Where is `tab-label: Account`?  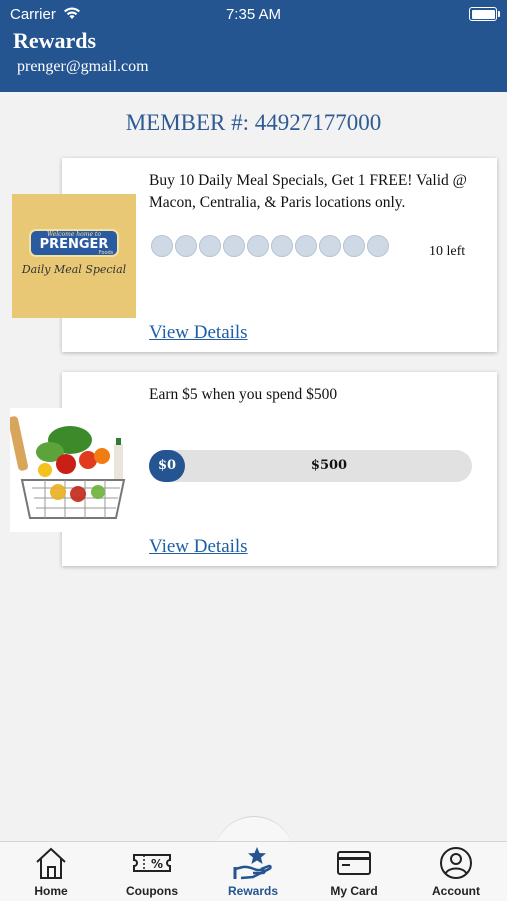
tab-label: Account is located at coordinates (456, 891).